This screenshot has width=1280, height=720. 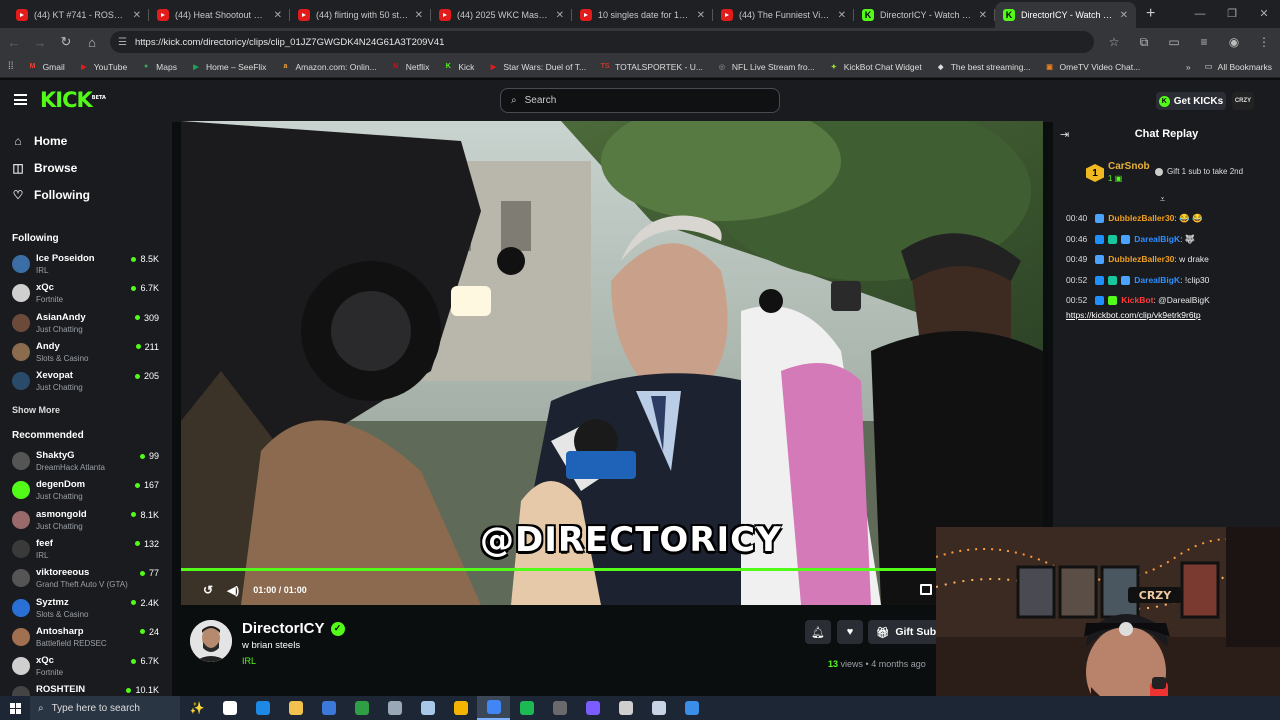 I want to click on bookmark-item: ● Maps, so click(x=159, y=67).